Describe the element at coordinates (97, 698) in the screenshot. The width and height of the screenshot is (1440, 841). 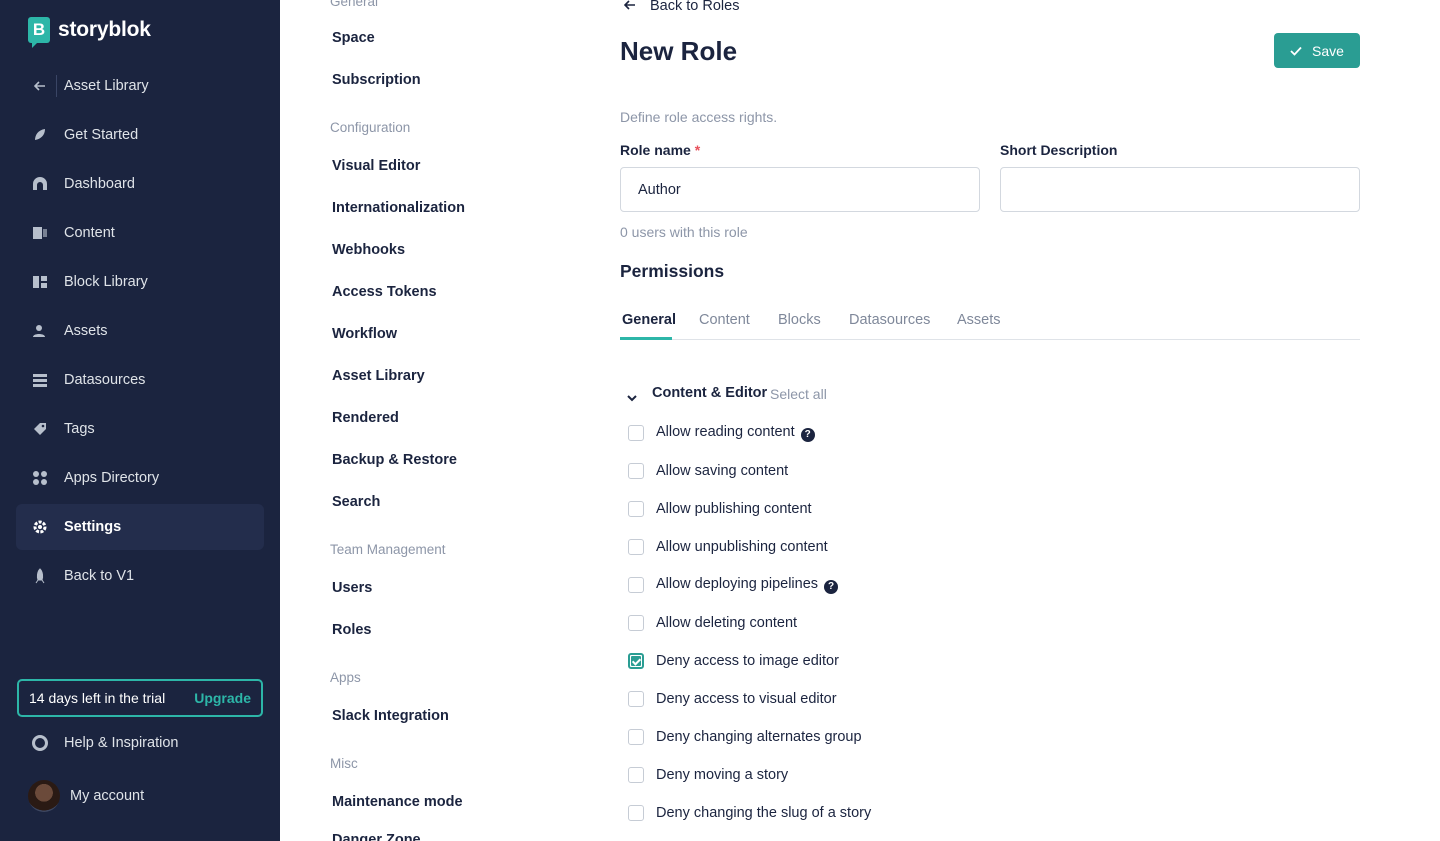
I see `trial-text: 14 days left in the trial` at that location.